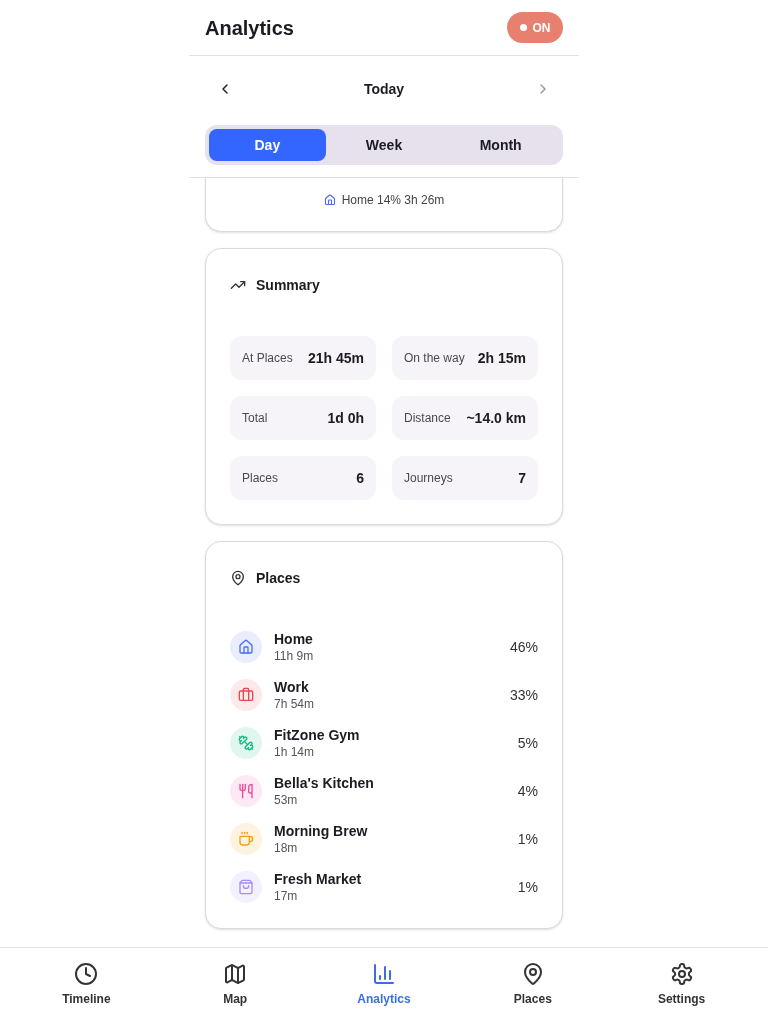  I want to click on page-title: Analytics, so click(249, 28).